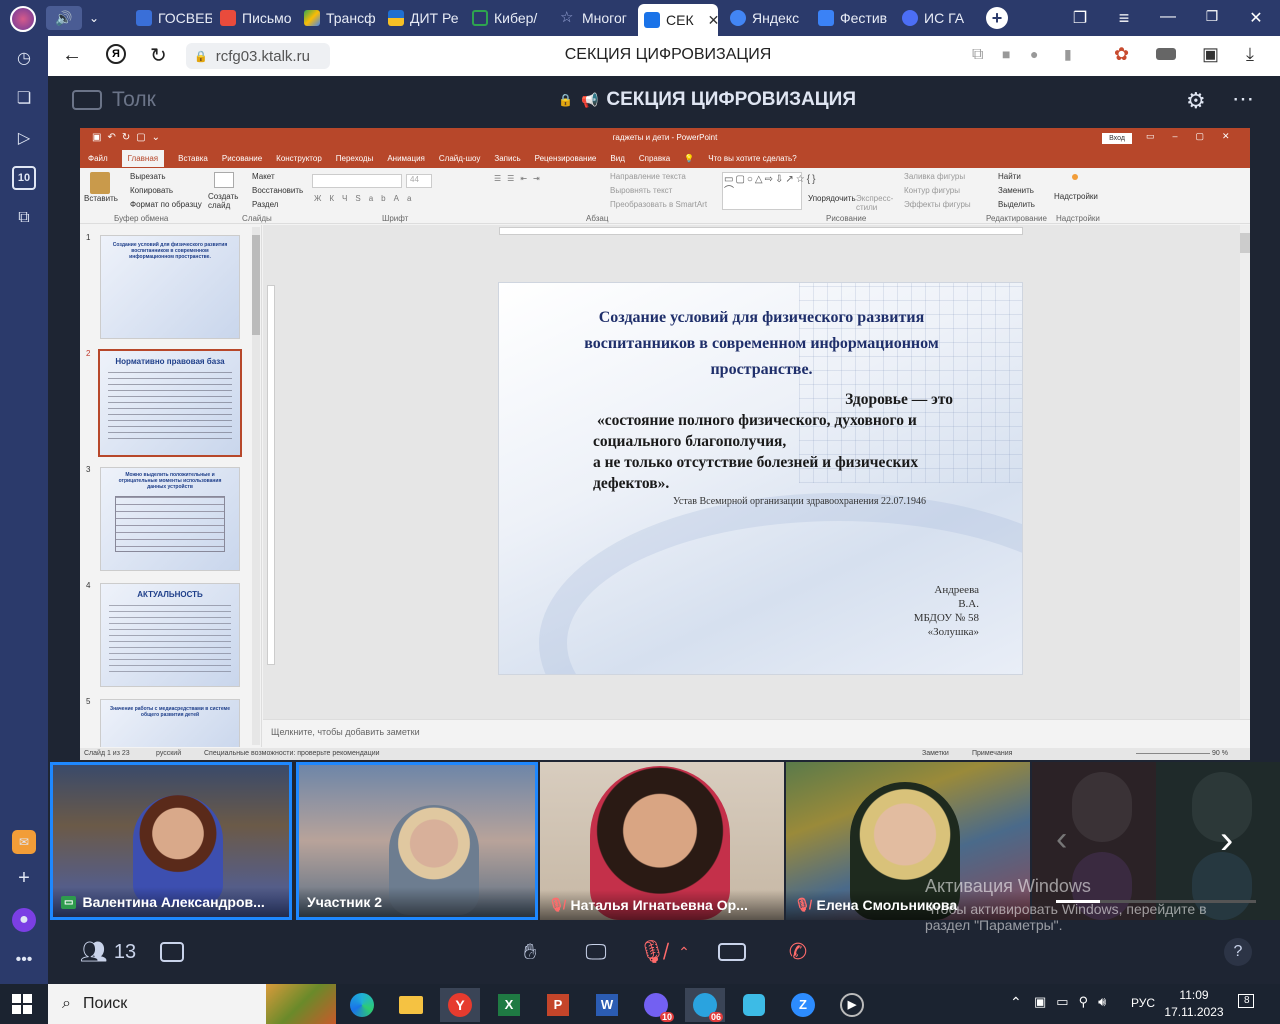  I want to click on close-tab-icon: ✕, so click(713, 20).